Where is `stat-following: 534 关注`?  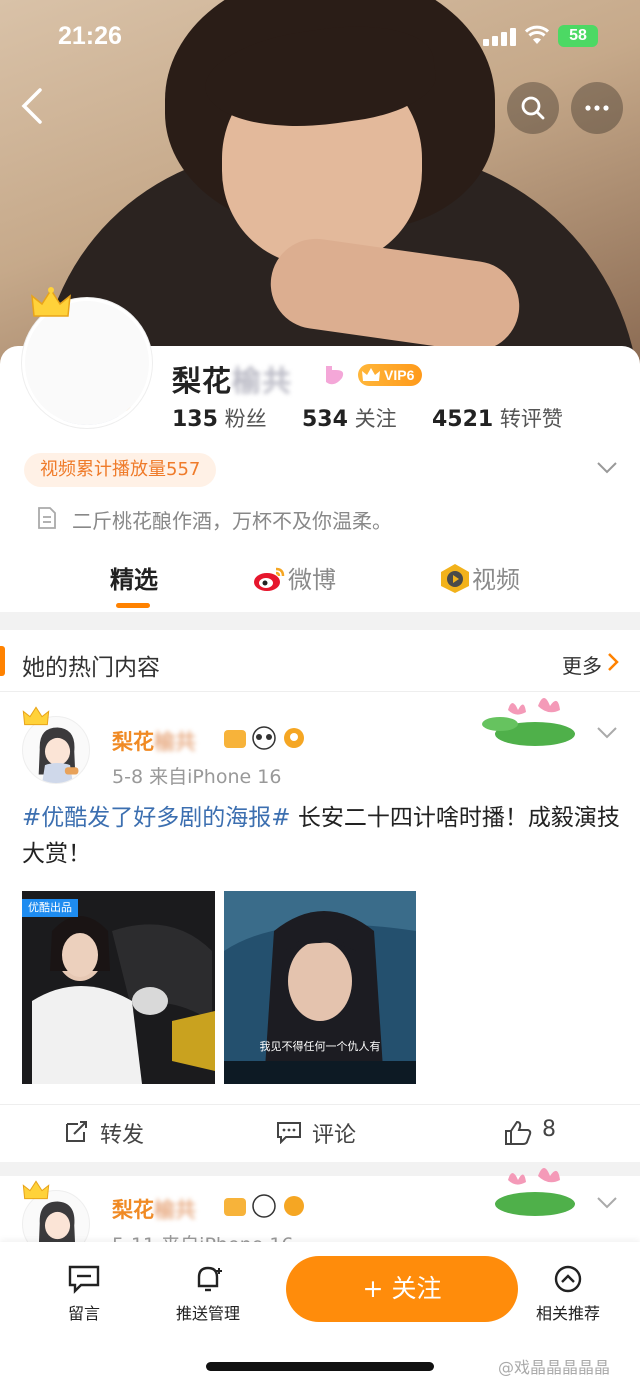 stat-following: 534 关注 is located at coordinates (349, 418).